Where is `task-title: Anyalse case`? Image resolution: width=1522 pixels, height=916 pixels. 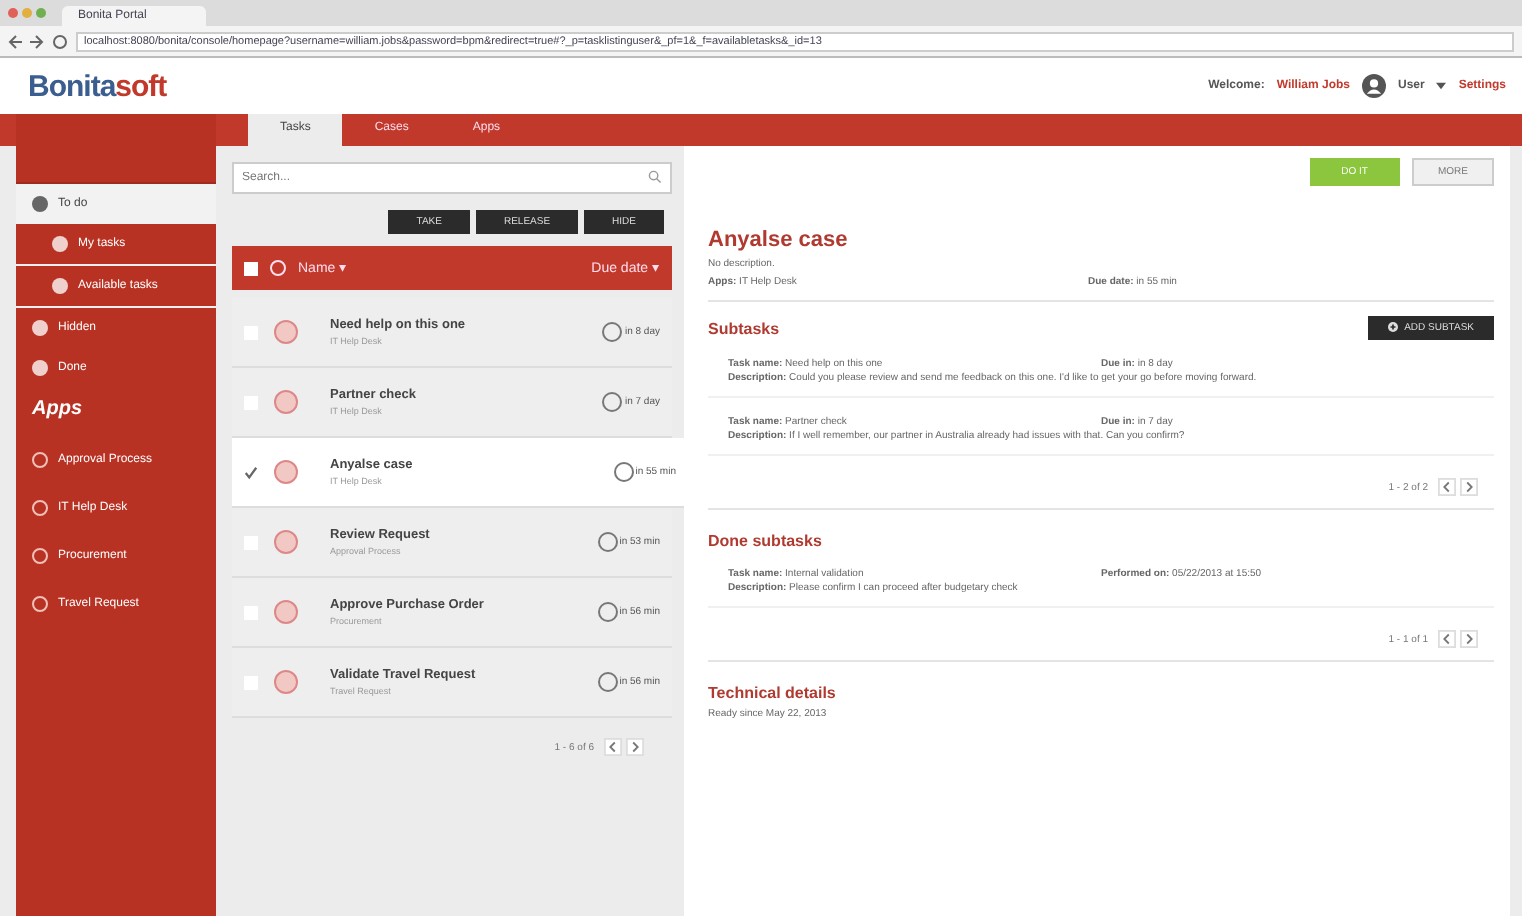 task-title: Anyalse case is located at coordinates (779, 240).